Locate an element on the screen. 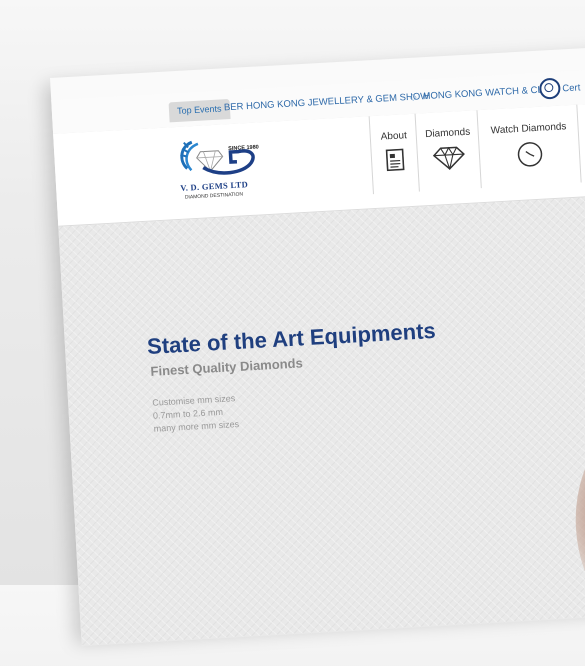 The image size is (585, 666). diamond-icon: ◇ is located at coordinates (413, 97).